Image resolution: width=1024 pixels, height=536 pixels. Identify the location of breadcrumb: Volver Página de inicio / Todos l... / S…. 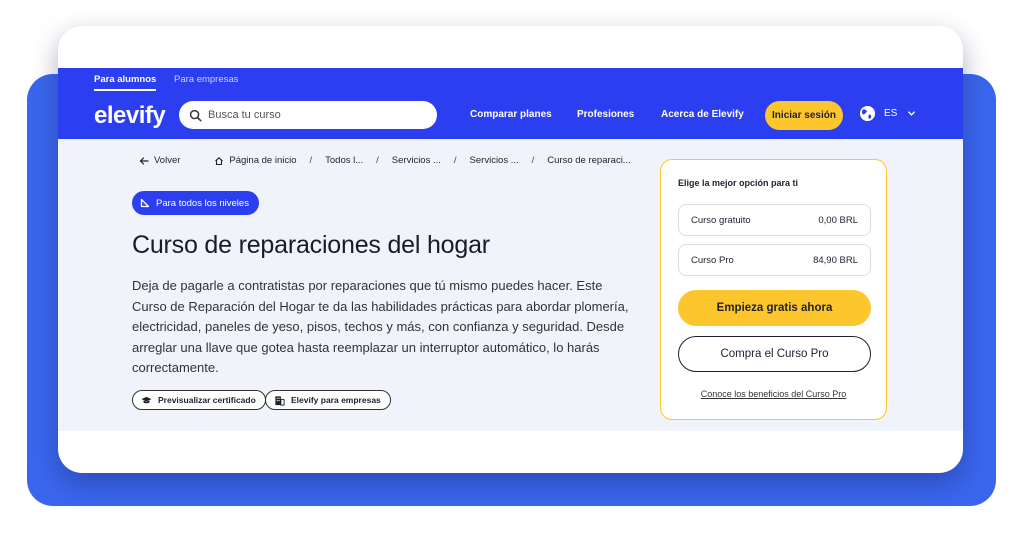
(385, 160).